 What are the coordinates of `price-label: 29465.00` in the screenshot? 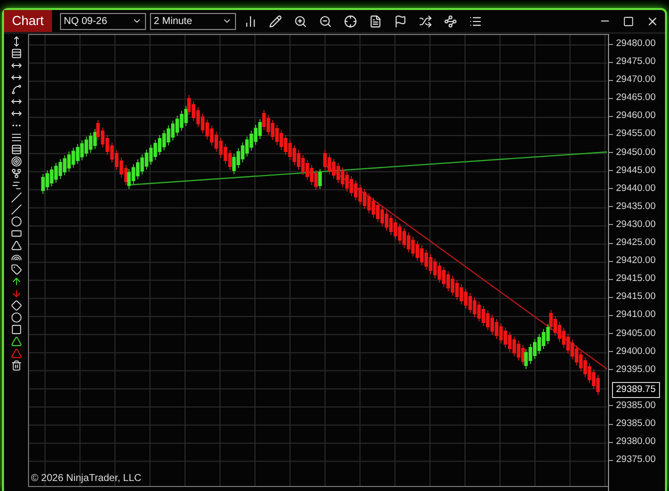 It's located at (635, 98).